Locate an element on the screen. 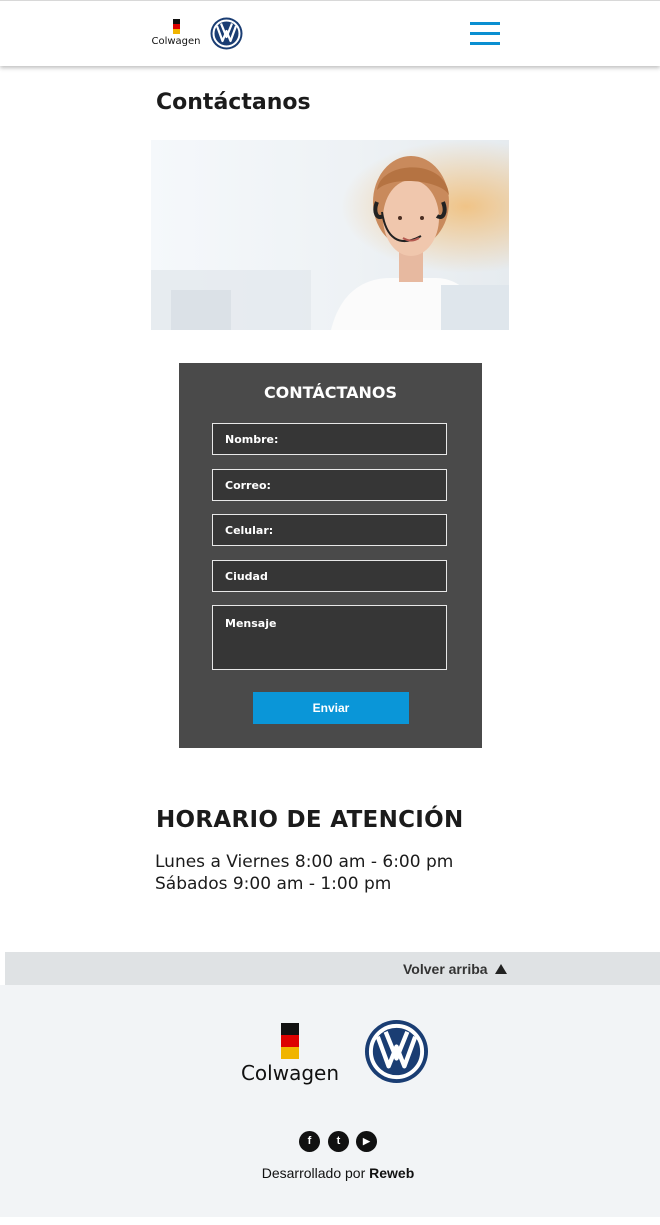 Image resolution: width=660 pixels, height=1225 pixels. page-title: Contáctanos is located at coordinates (233, 102).